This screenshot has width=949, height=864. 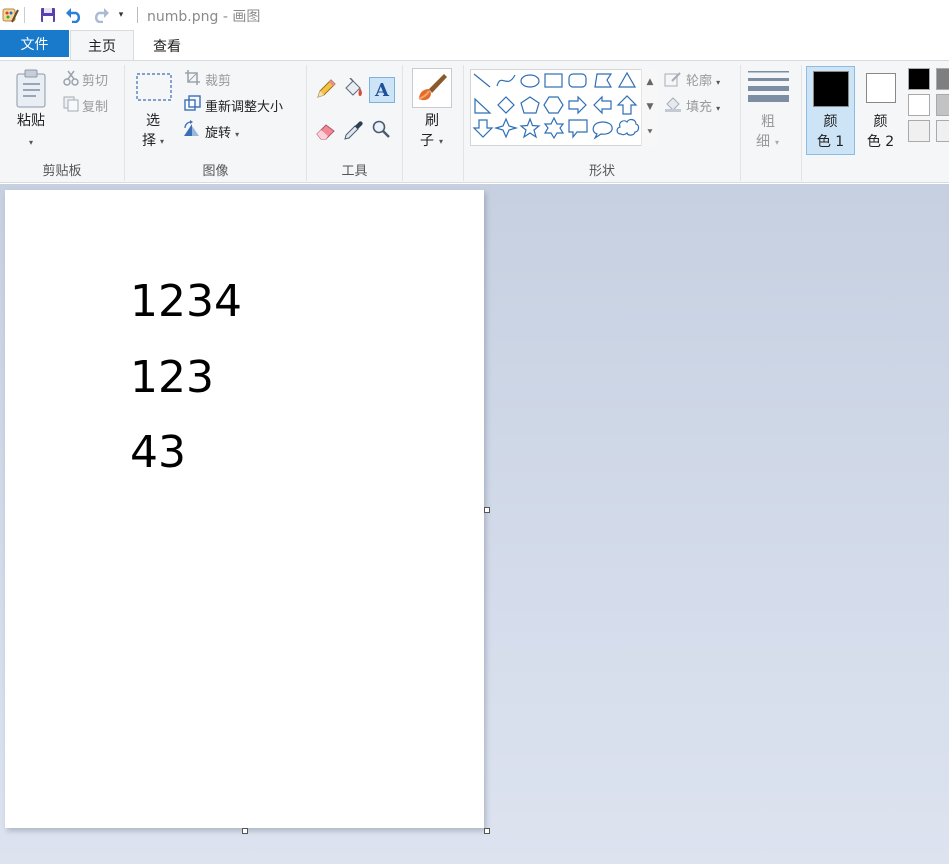 I want to click on resize-handle-bottom, so click(x=245, y=831).